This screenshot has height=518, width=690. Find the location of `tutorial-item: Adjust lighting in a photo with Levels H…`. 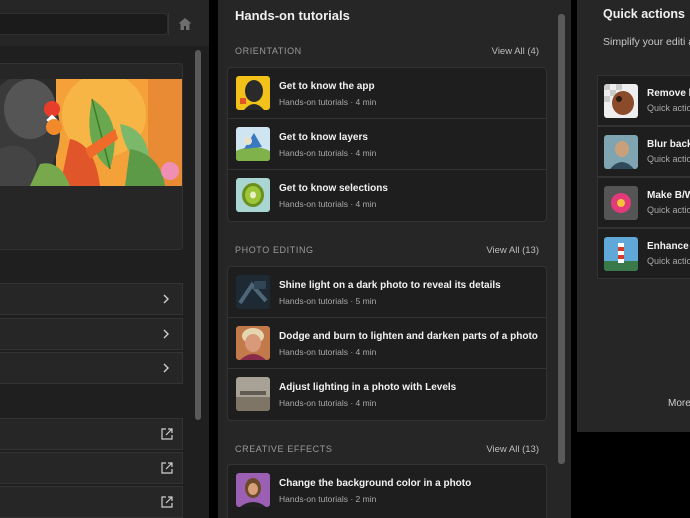

tutorial-item: Adjust lighting in a photo with Levels H… is located at coordinates (387, 394).